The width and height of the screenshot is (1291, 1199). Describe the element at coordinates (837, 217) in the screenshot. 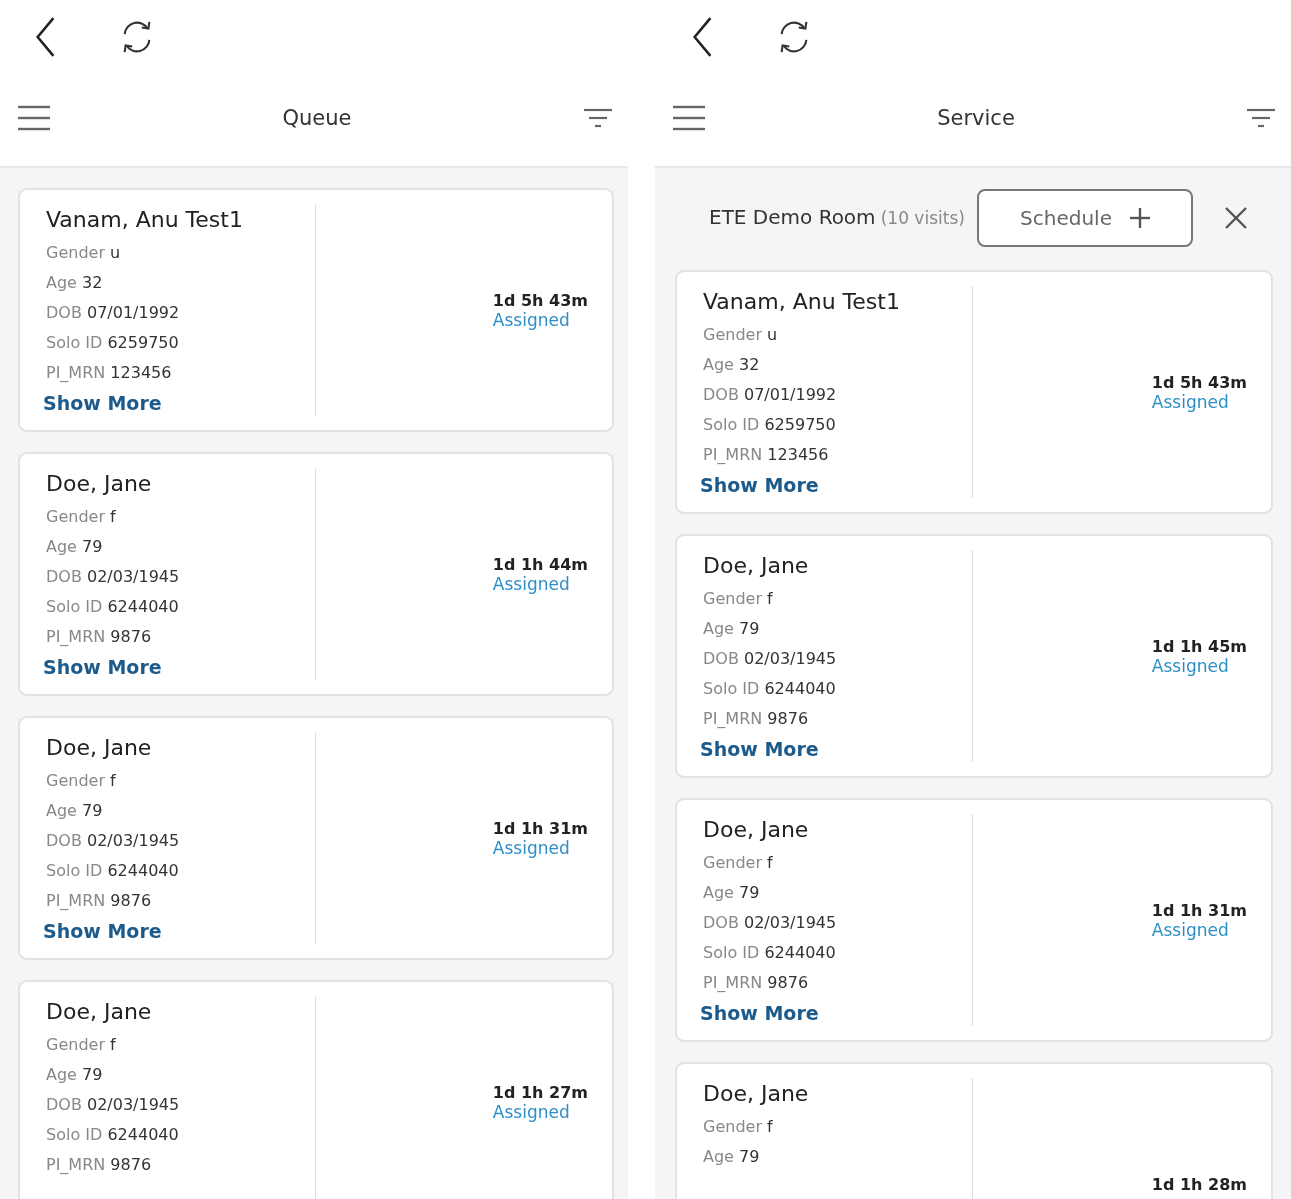

I see `room-title: ETE Demo Room (10 visits)` at that location.